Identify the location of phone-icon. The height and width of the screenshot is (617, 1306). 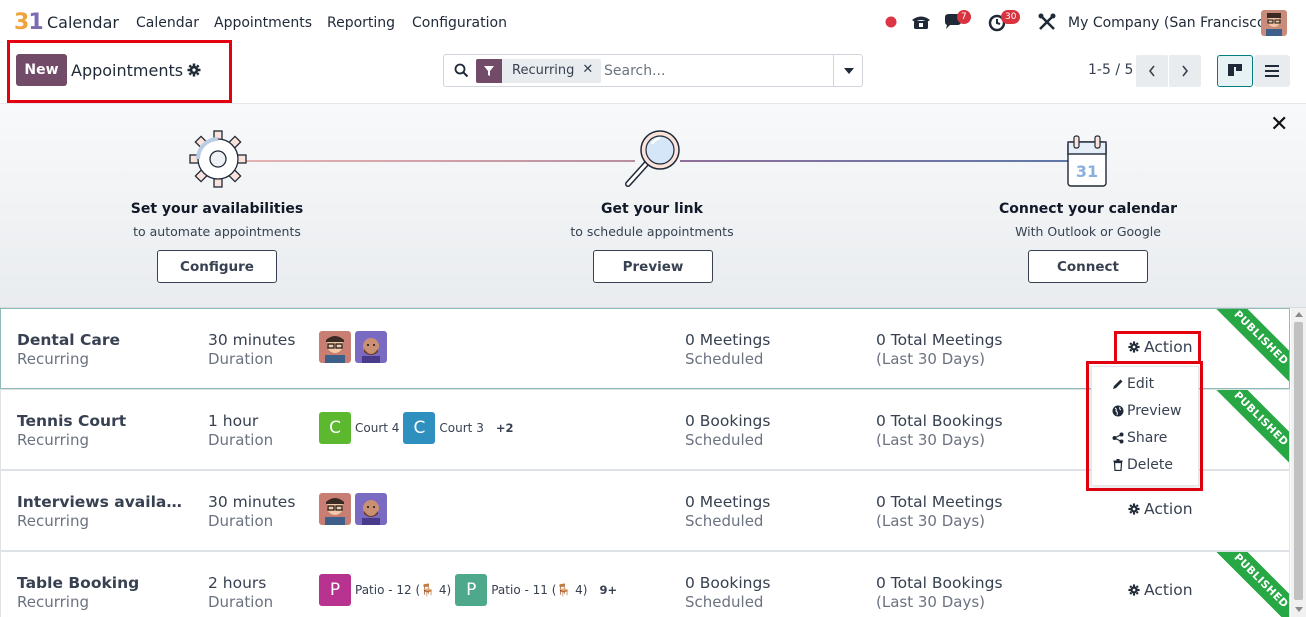
(921, 22).